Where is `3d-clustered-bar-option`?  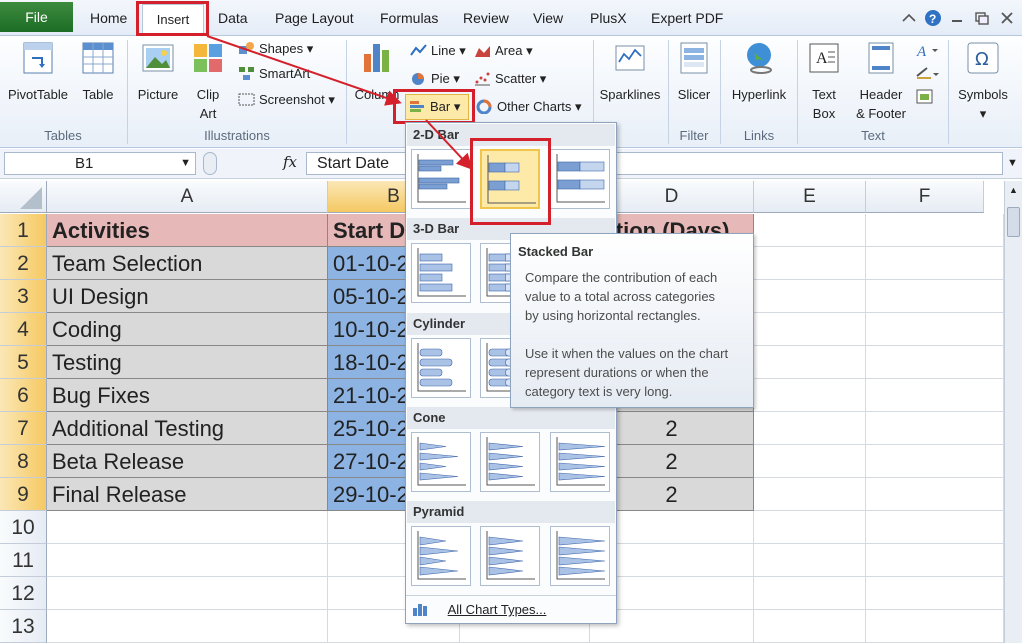 3d-clustered-bar-option is located at coordinates (441, 273).